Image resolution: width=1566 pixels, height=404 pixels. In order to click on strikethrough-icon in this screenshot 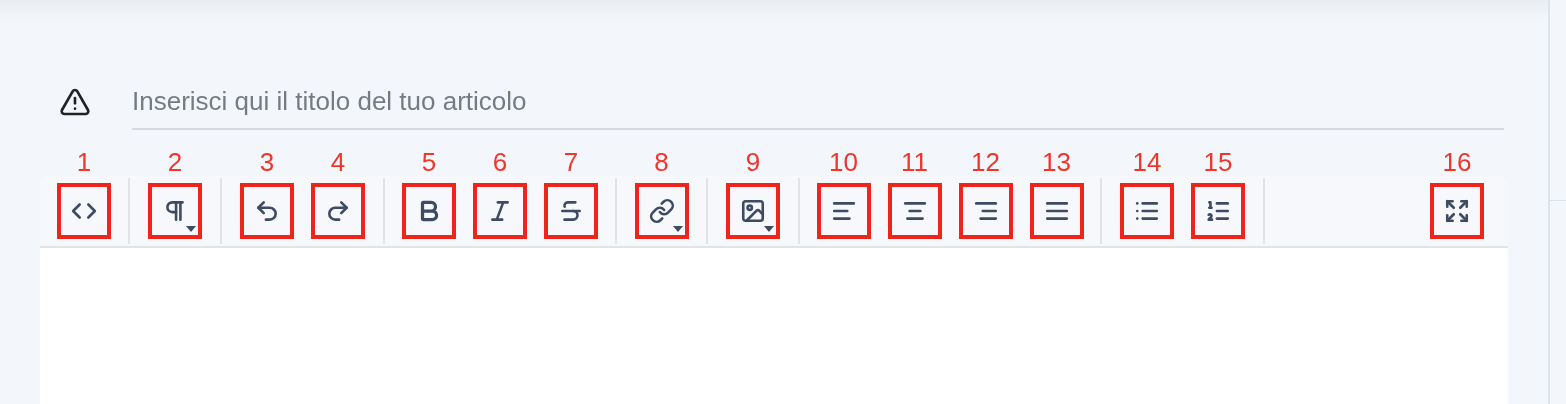, I will do `click(571, 211)`.